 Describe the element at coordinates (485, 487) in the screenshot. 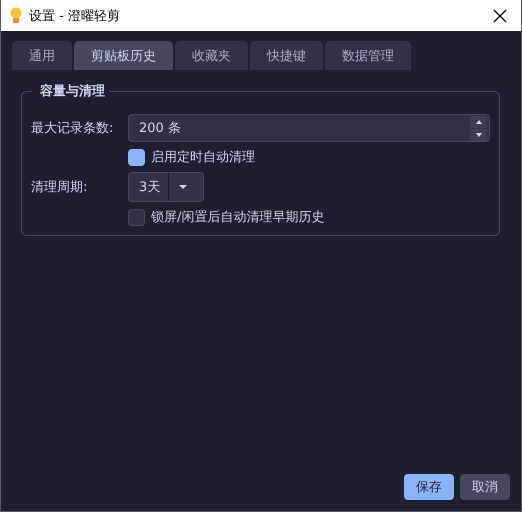

I see `cancel-button: 取消` at that location.